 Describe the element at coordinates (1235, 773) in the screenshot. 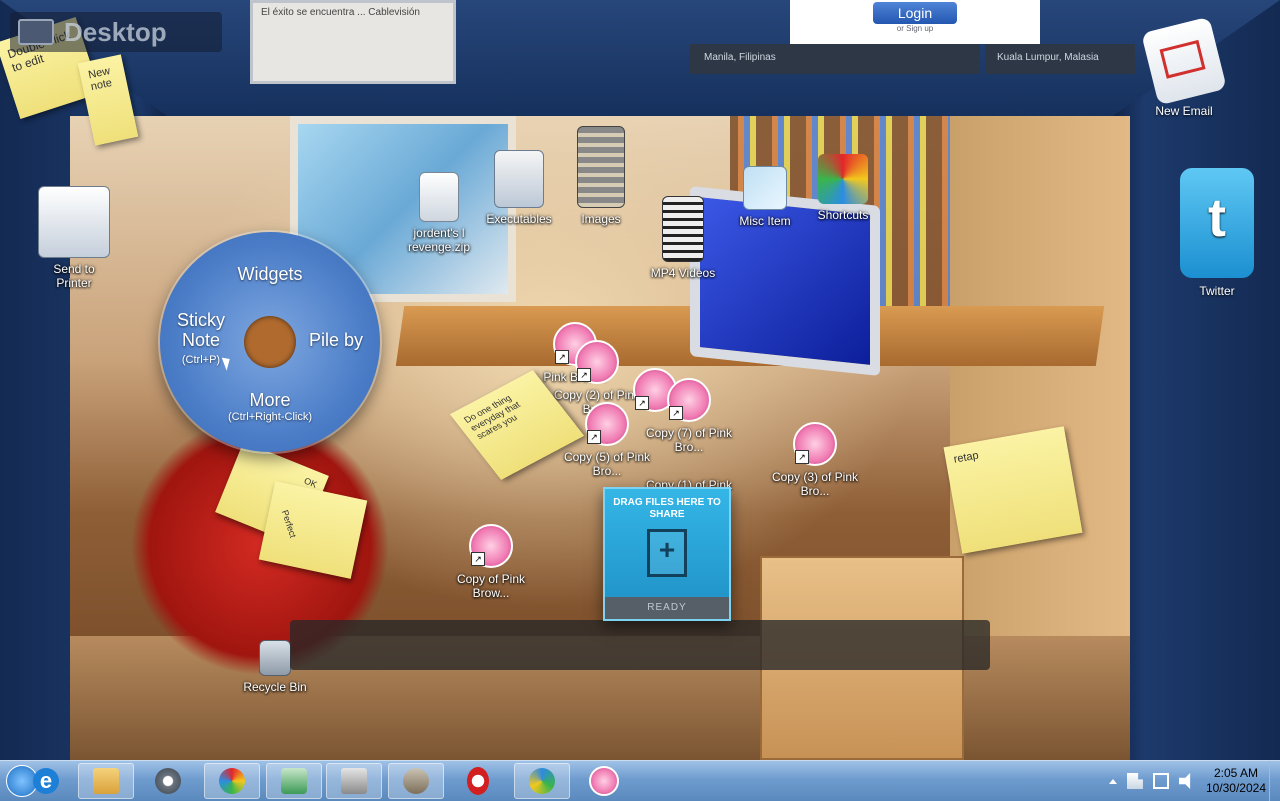

I see `clock-time: 2:05 AM` at that location.